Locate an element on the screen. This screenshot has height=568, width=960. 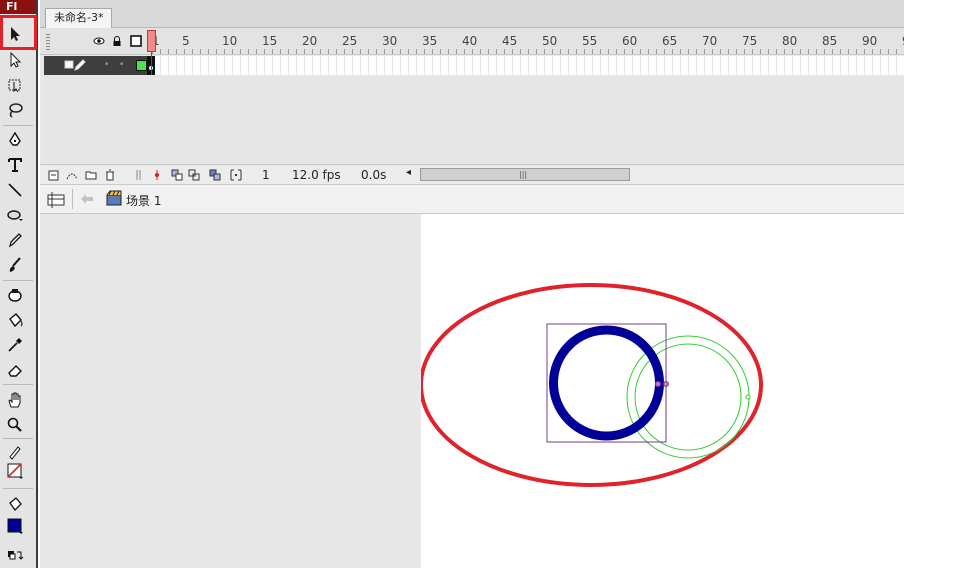
ruler-ticks is located at coordinates (528, 51).